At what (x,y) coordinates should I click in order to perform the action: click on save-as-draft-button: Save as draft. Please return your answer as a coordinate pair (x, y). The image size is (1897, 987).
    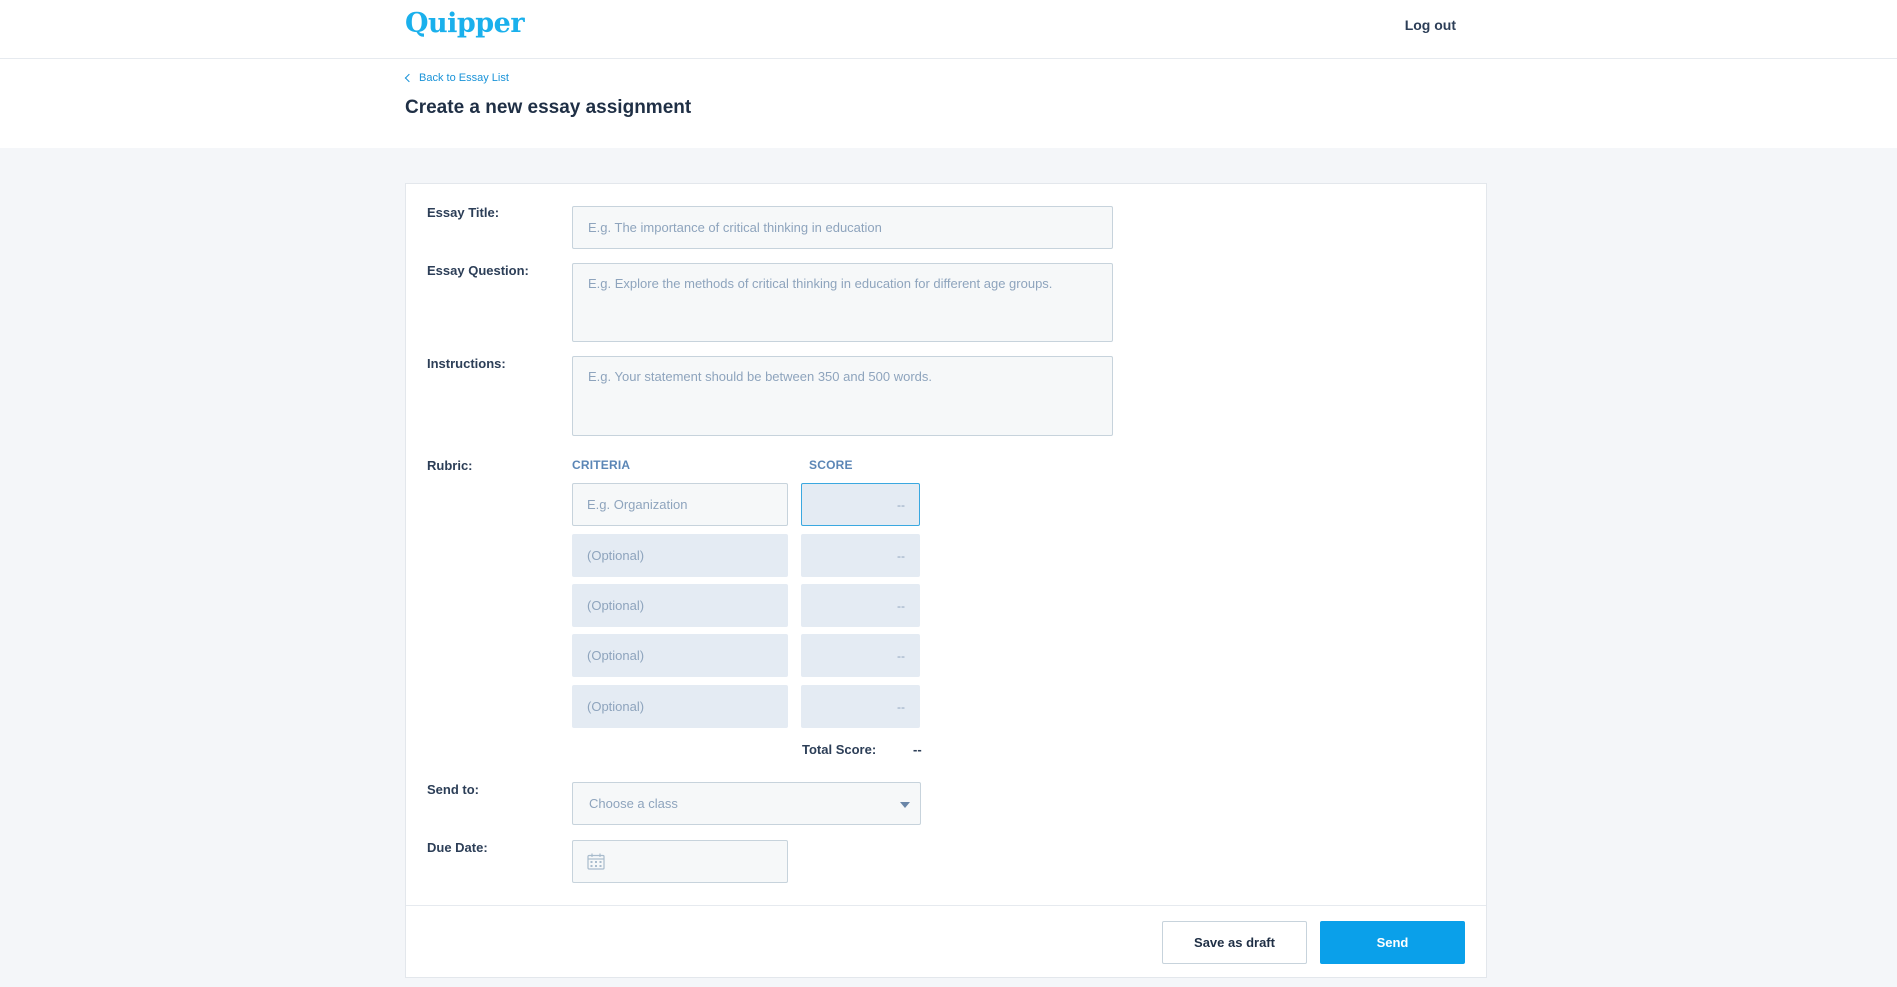
    Looking at the image, I should click on (1234, 942).